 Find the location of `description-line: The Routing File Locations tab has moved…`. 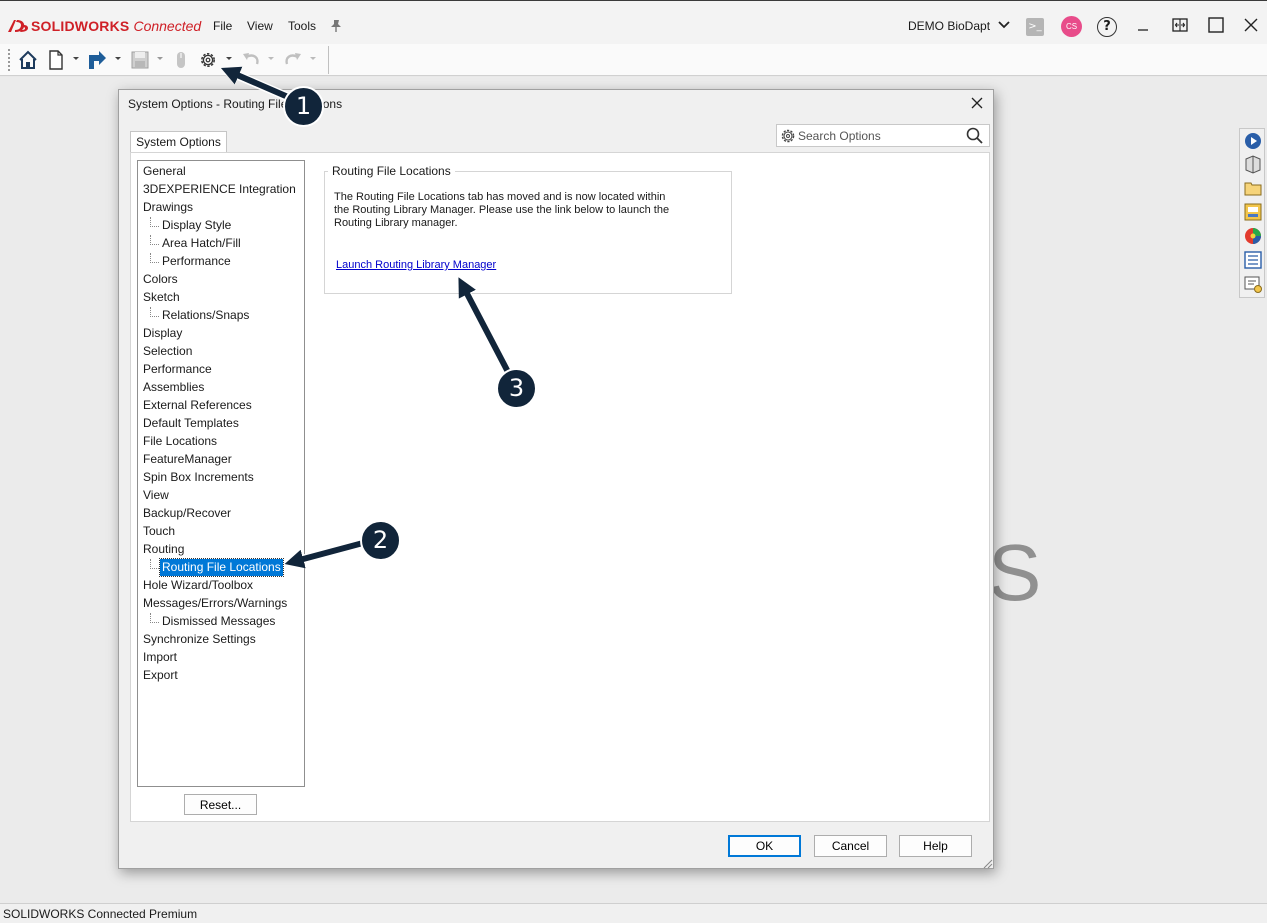

description-line: The Routing File Locations tab has moved… is located at coordinates (500, 197).